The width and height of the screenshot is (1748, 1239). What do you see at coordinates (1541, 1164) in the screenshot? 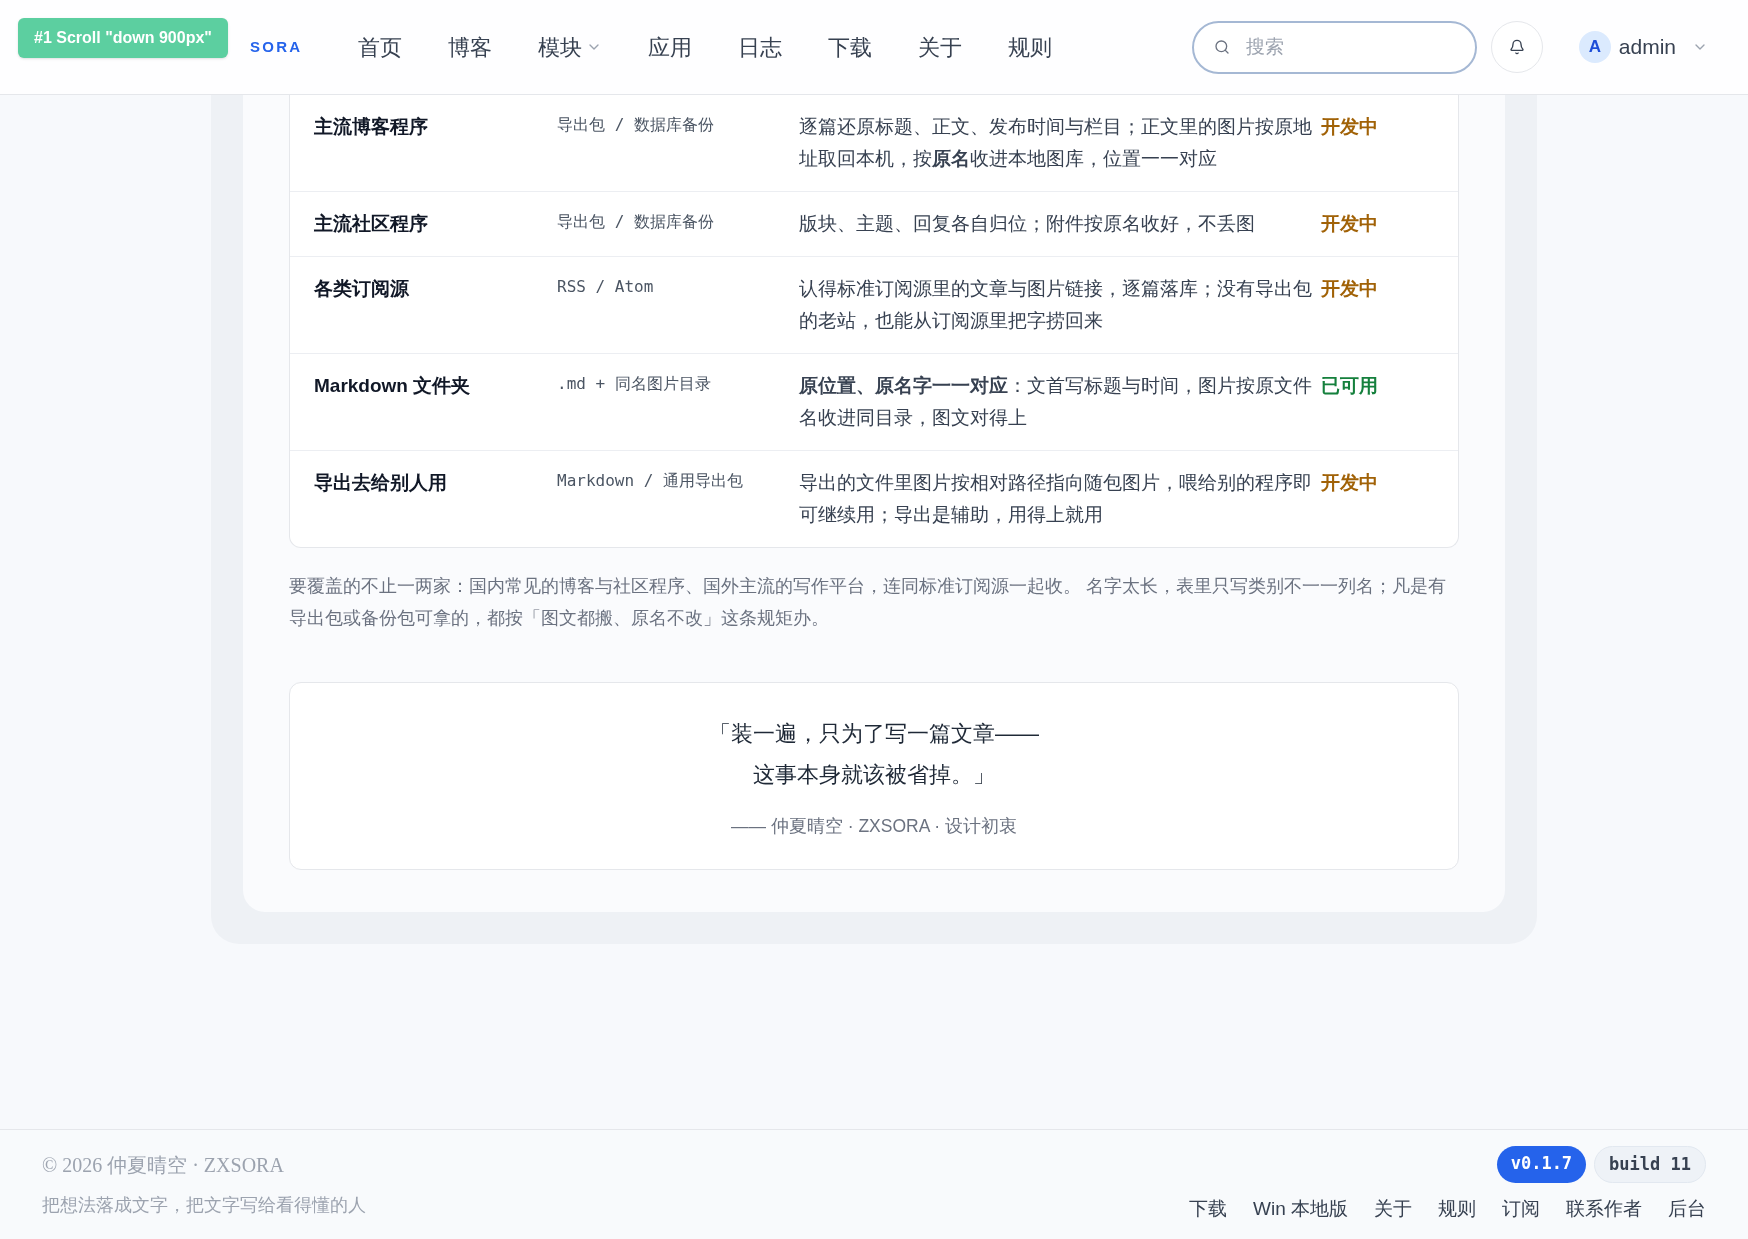
I see `version-badge: v0.1.7` at bounding box center [1541, 1164].